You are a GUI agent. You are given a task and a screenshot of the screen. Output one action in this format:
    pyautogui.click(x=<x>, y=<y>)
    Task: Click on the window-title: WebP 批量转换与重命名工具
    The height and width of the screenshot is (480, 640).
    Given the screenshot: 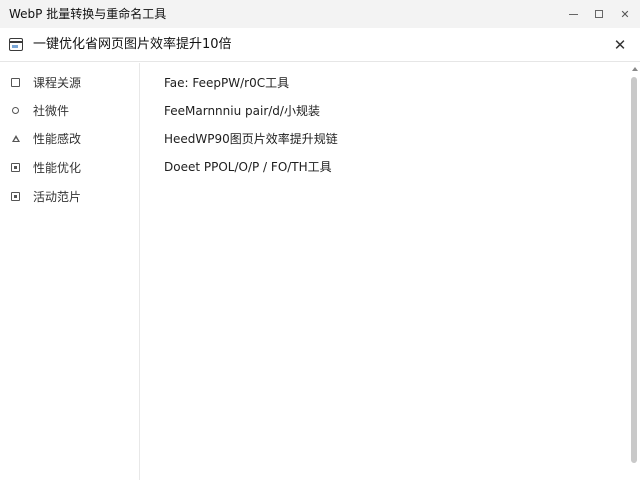 What is the action you would take?
    pyautogui.click(x=88, y=14)
    